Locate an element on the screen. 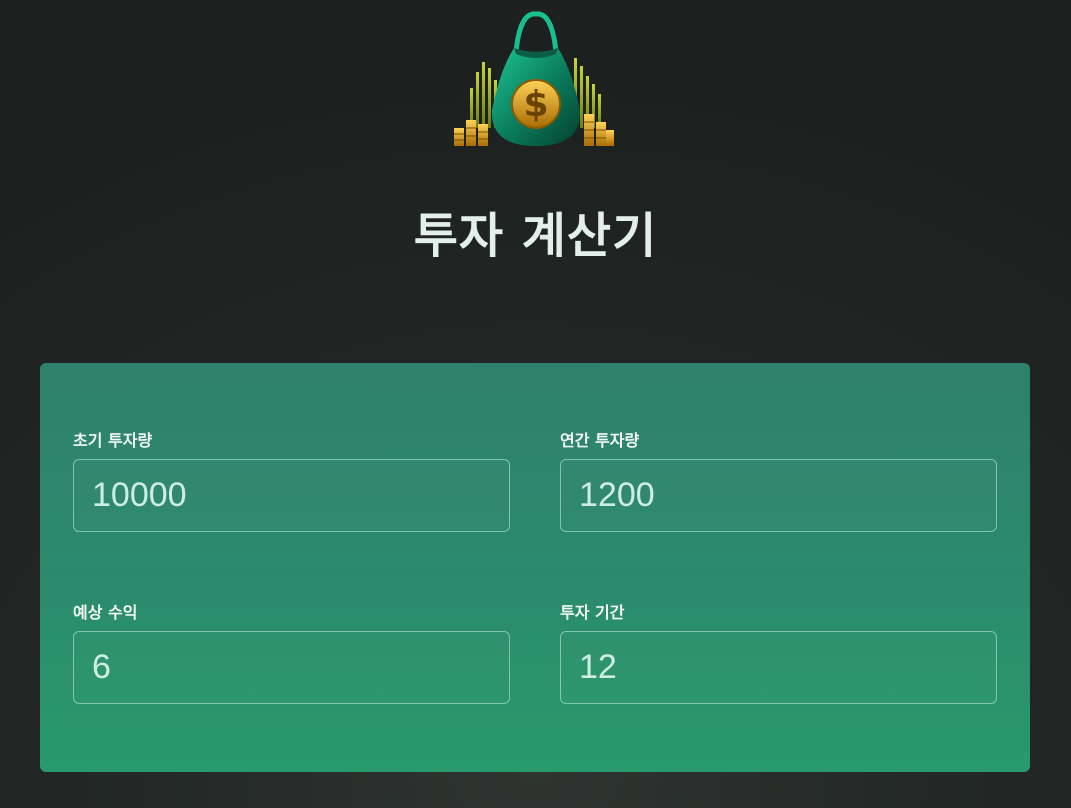 Image resolution: width=1071 pixels, height=808 pixels. duration-input: 12 is located at coordinates (778, 667).